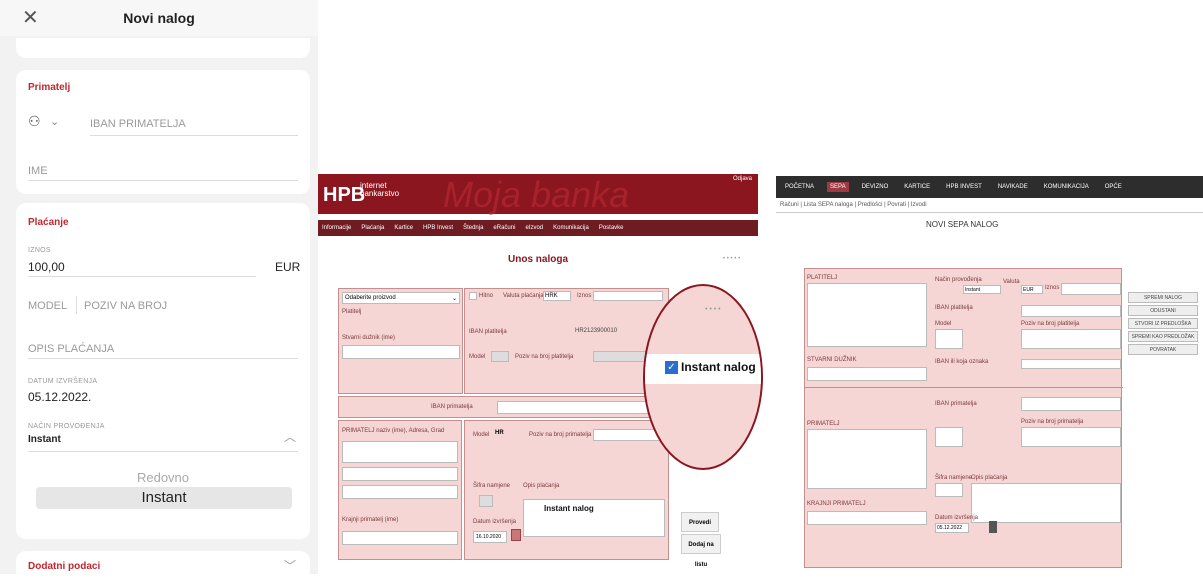 The width and height of the screenshot is (1203, 581). Describe the element at coordinates (125, 306) in the screenshot. I see `poziv-input: POZIV NA BROJ` at that location.